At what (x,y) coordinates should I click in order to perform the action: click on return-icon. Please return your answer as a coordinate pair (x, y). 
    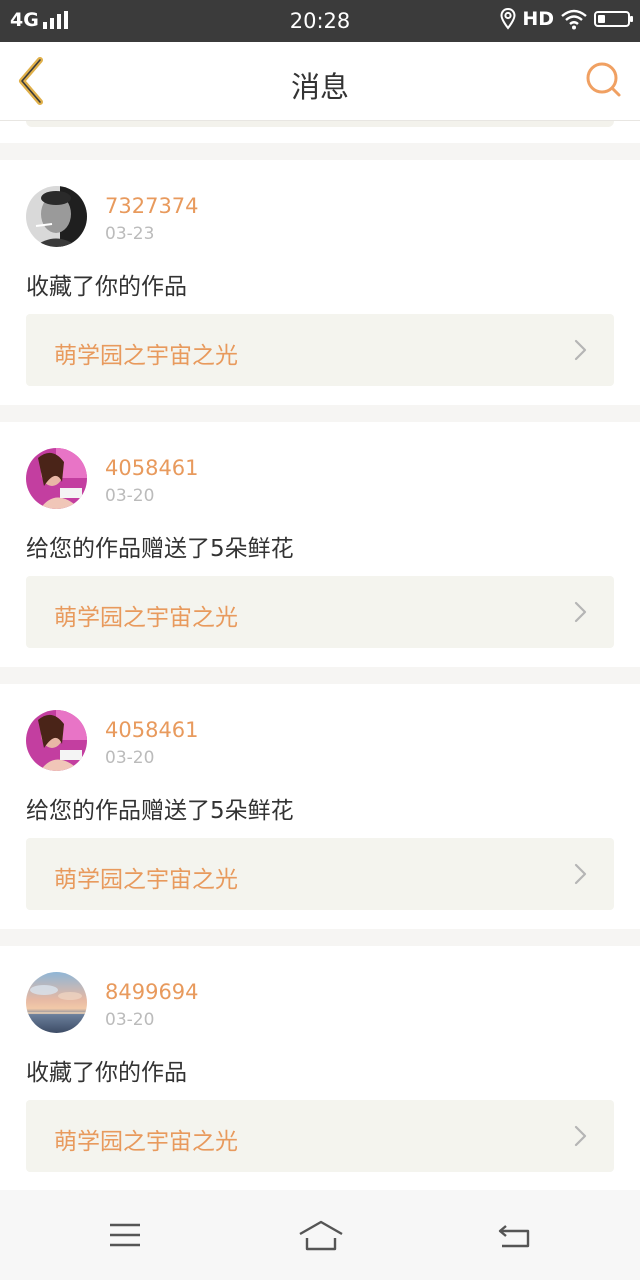
    Looking at the image, I should click on (514, 1236).